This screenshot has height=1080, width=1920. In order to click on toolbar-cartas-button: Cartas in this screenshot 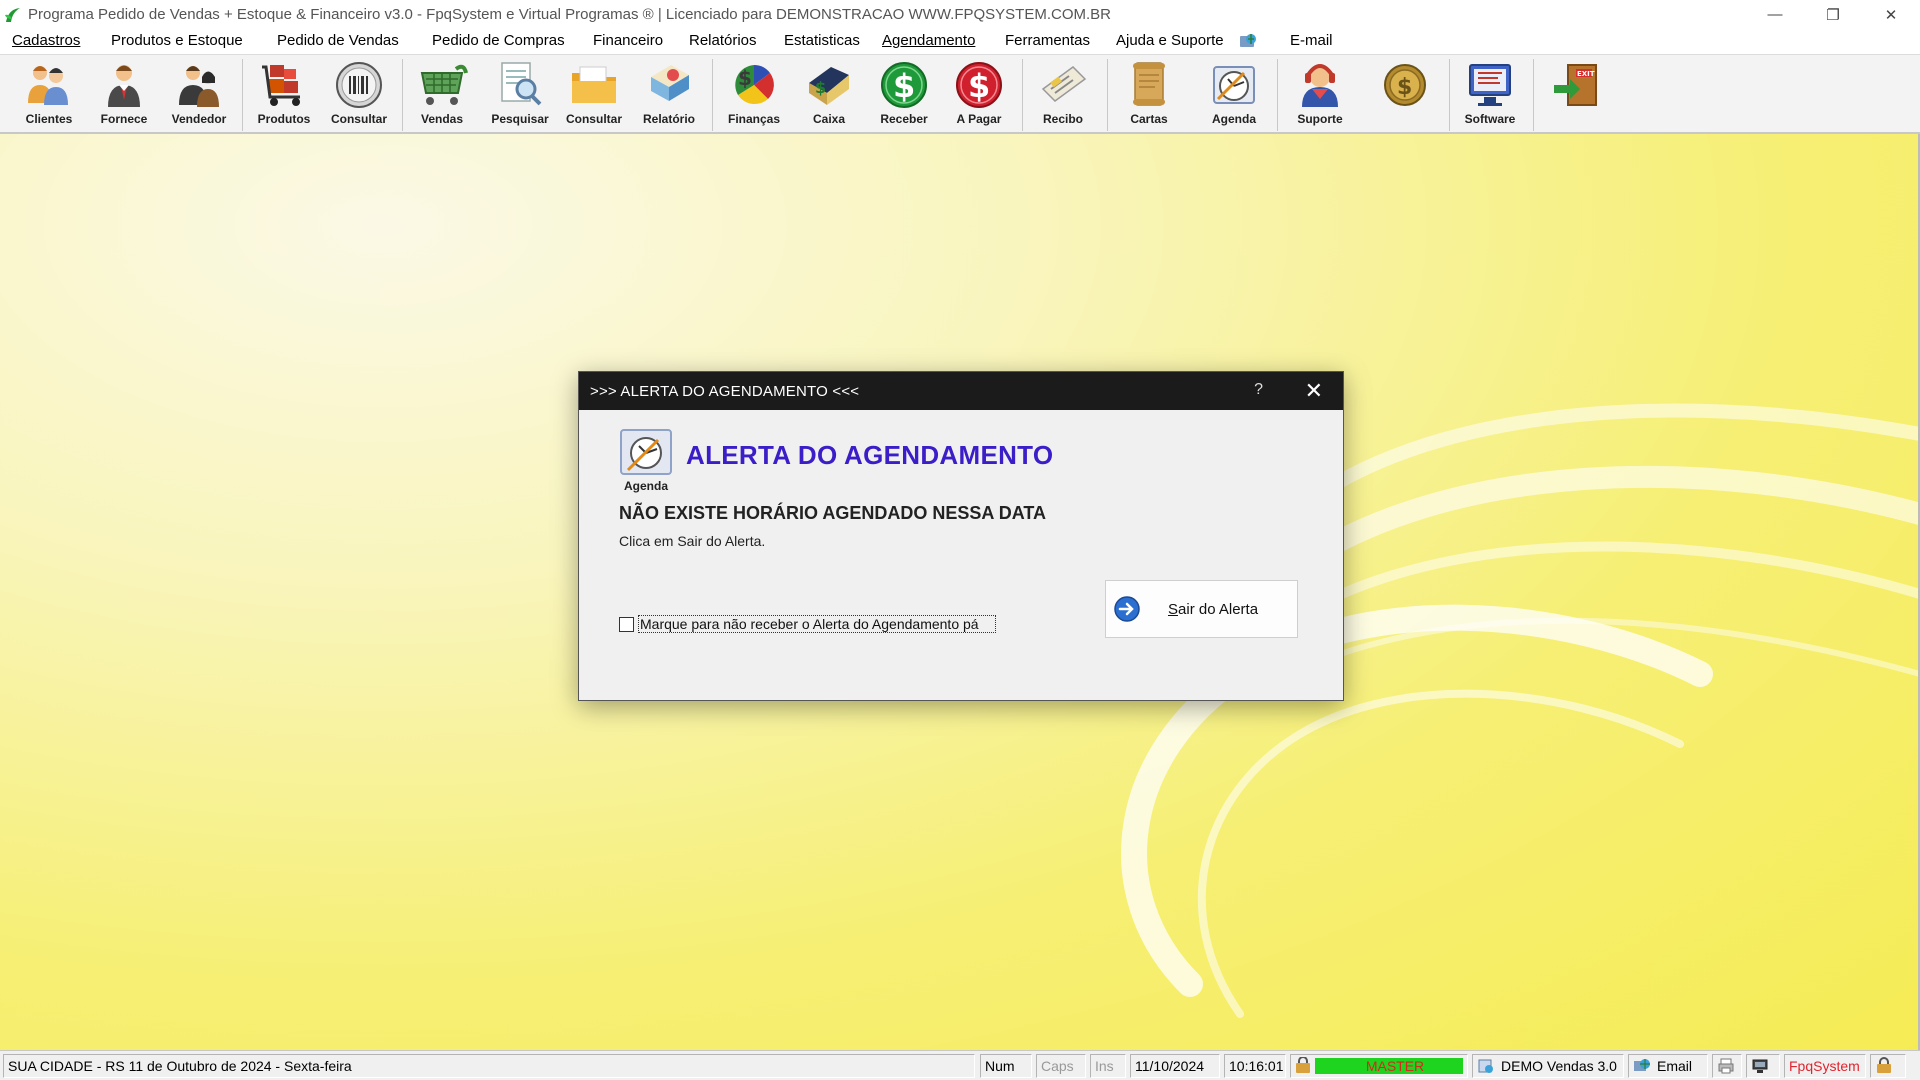, I will do `click(1149, 95)`.